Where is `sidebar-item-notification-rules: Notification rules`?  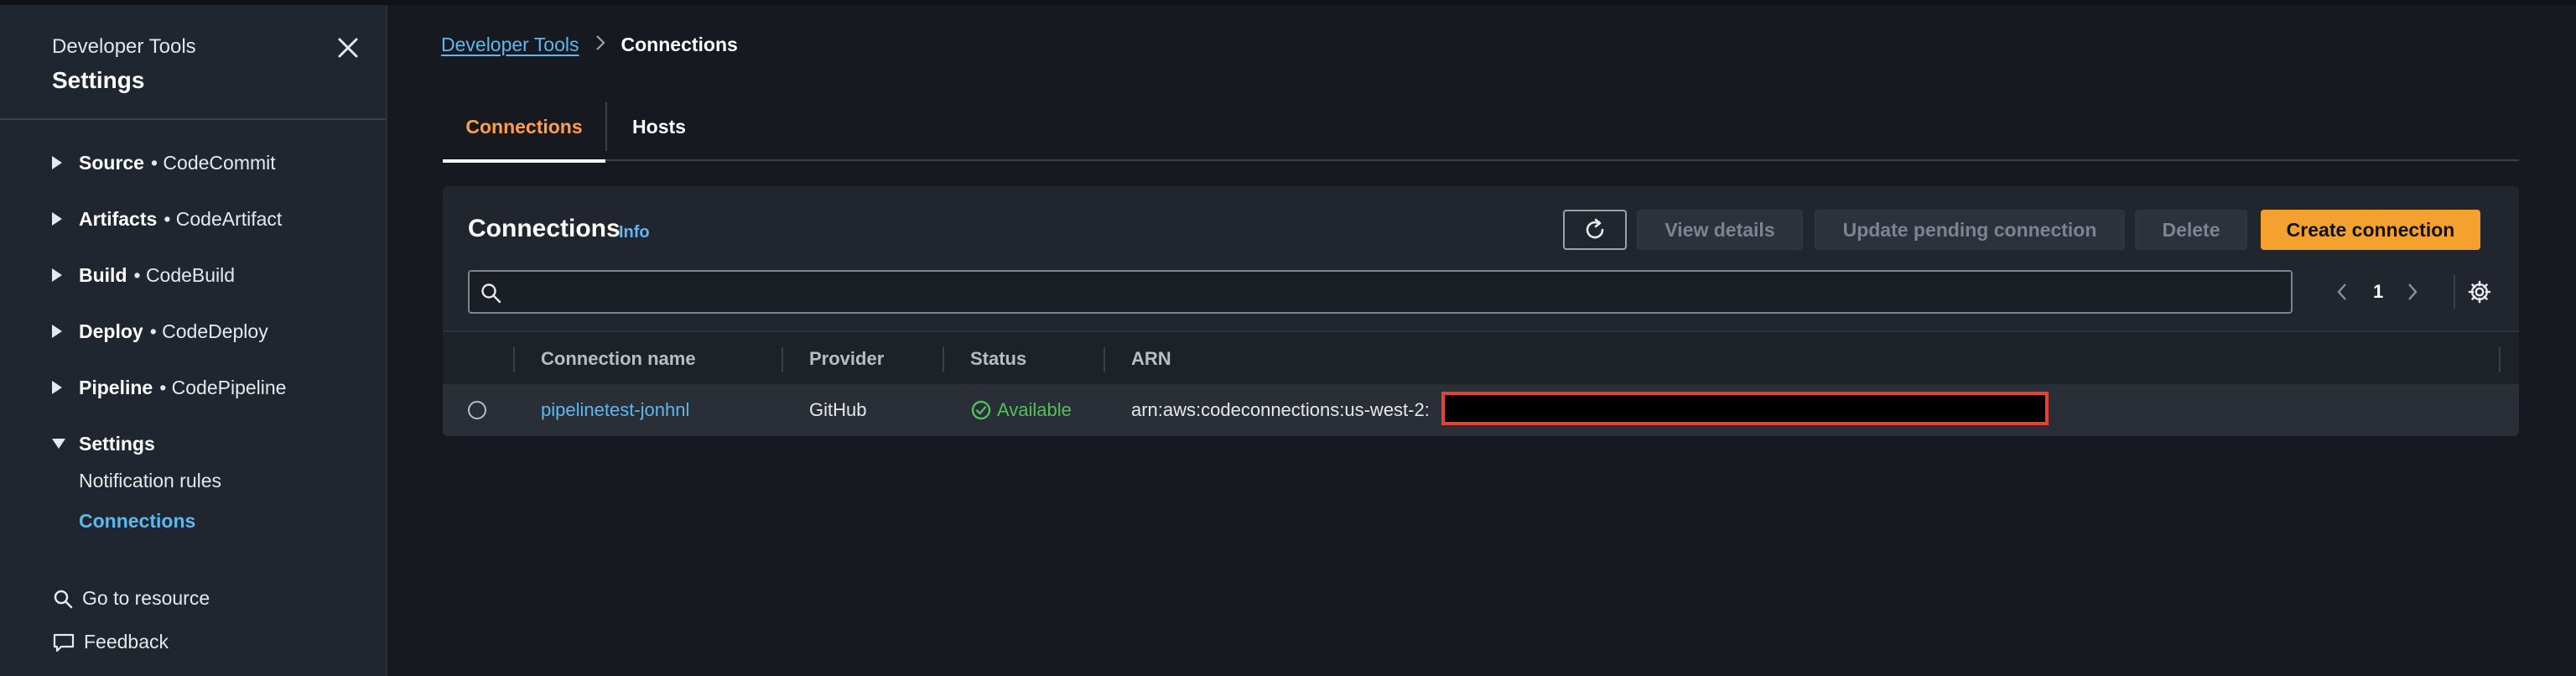
sidebar-item-notification-rules: Notification rules is located at coordinates (150, 481).